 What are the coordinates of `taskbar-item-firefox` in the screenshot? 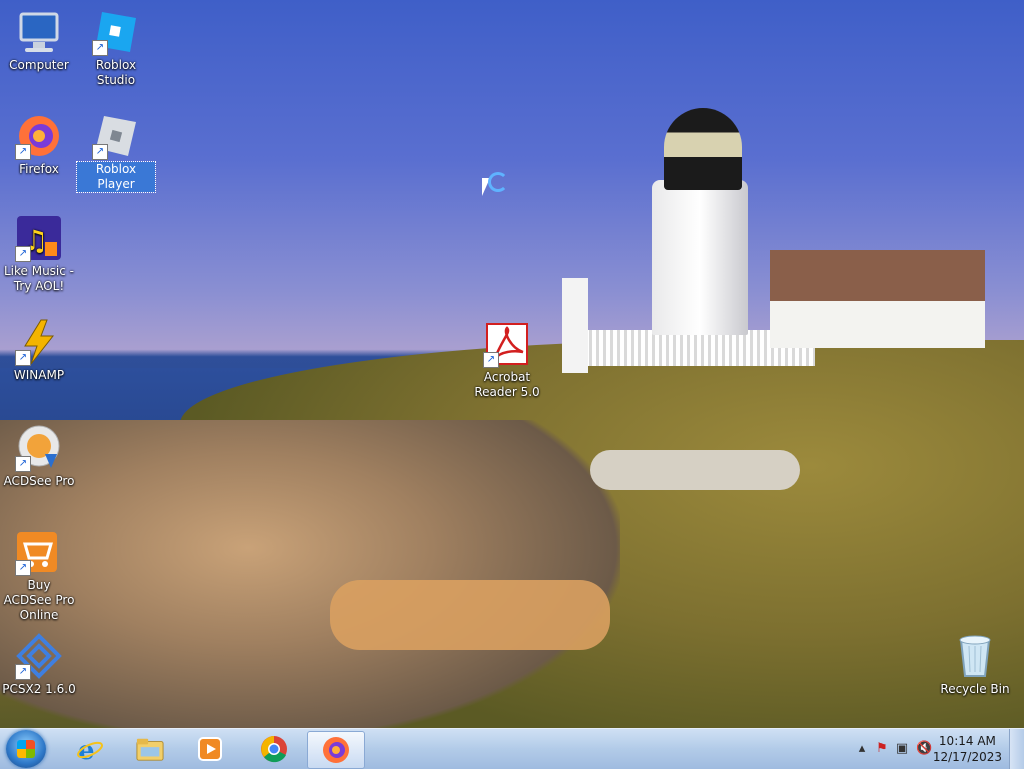 It's located at (336, 750).